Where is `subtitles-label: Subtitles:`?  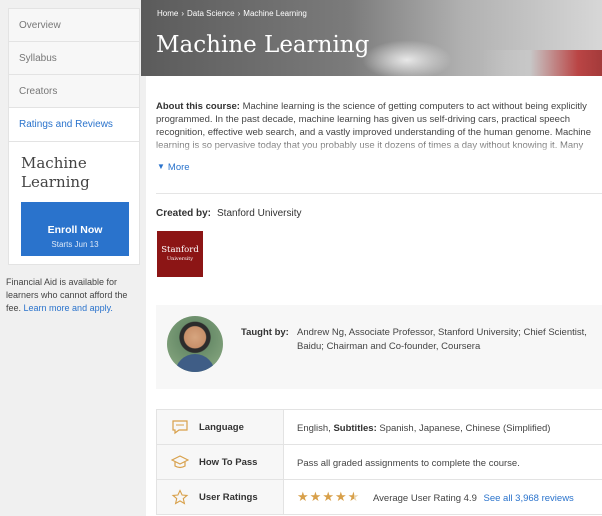 subtitles-label: Subtitles: is located at coordinates (355, 428).